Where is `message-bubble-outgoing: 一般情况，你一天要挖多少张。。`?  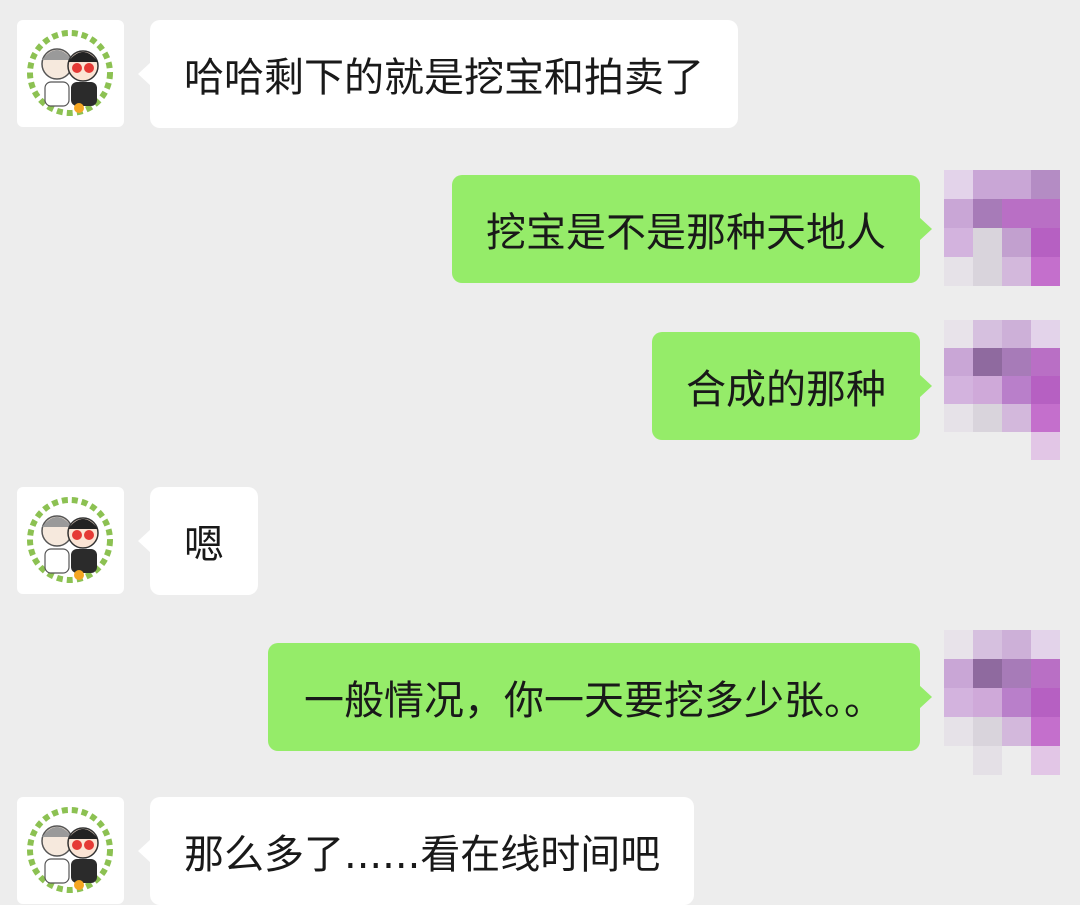 message-bubble-outgoing: 一般情况，你一天要挖多少张。。 is located at coordinates (600, 697).